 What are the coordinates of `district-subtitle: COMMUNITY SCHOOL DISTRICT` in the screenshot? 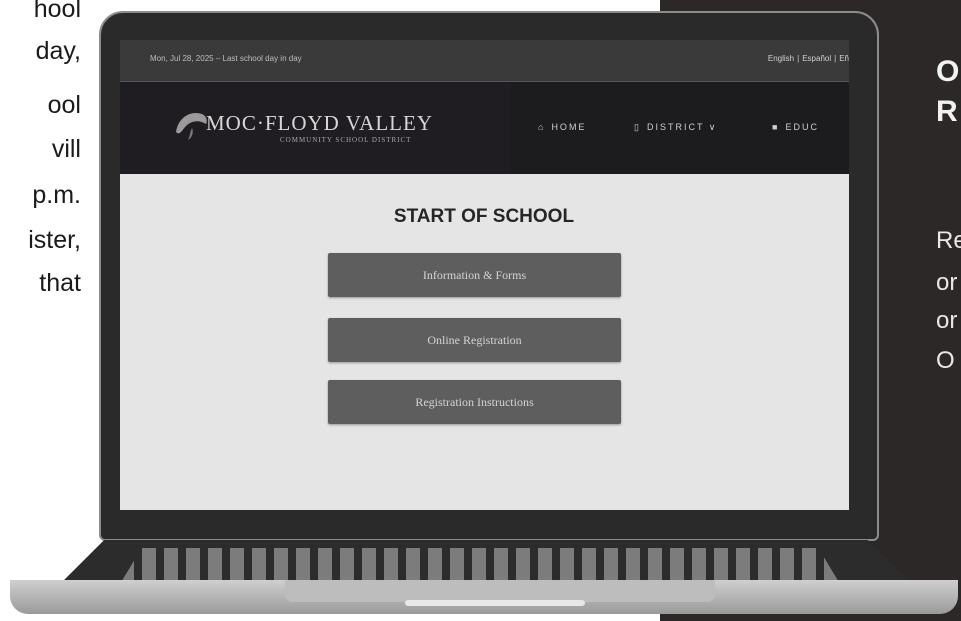 It's located at (346, 140).